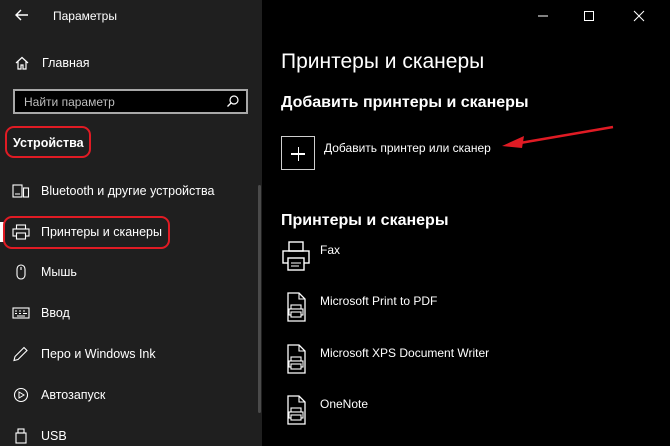 The image size is (670, 446). I want to click on minimize-icon, so click(543, 16).